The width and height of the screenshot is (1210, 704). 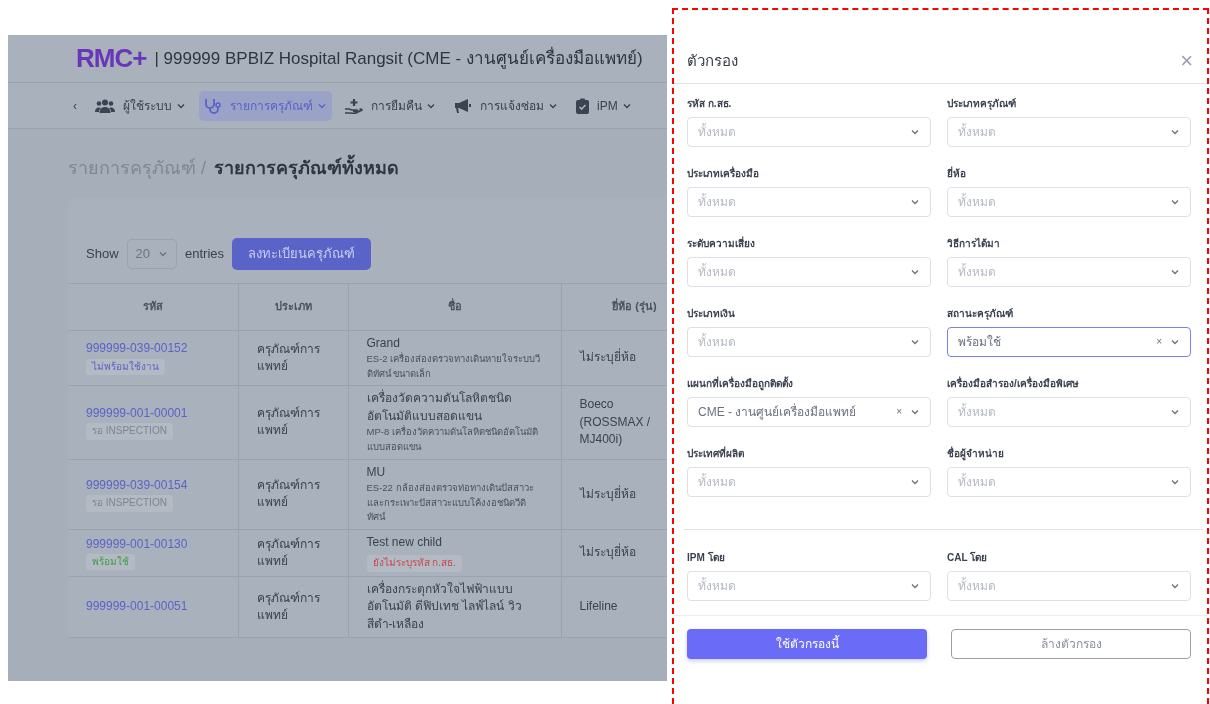 I want to click on hospital-title: | 999999 BPBIZ Hospital Rangsit (CME - งานศูนย์เครื่องมือแพทย์), so click(x=398, y=58).